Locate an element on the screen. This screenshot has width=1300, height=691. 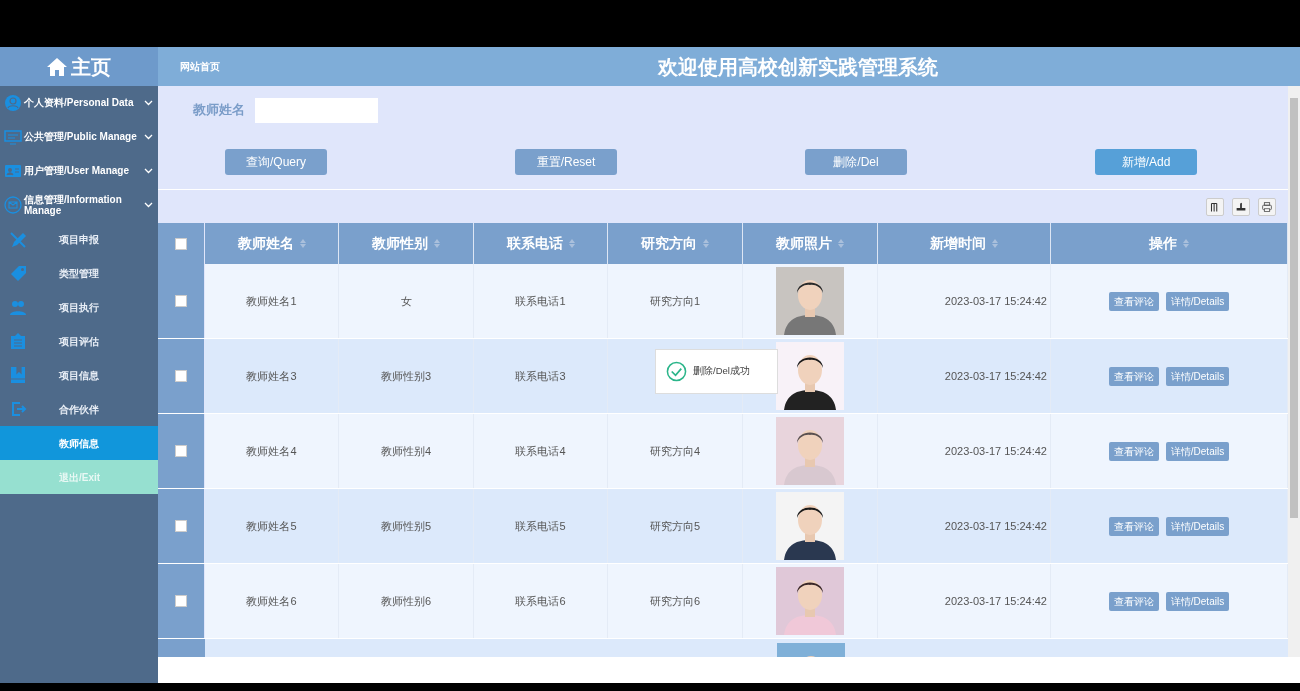
column-header: 教师照片 is located at coordinates (804, 243).